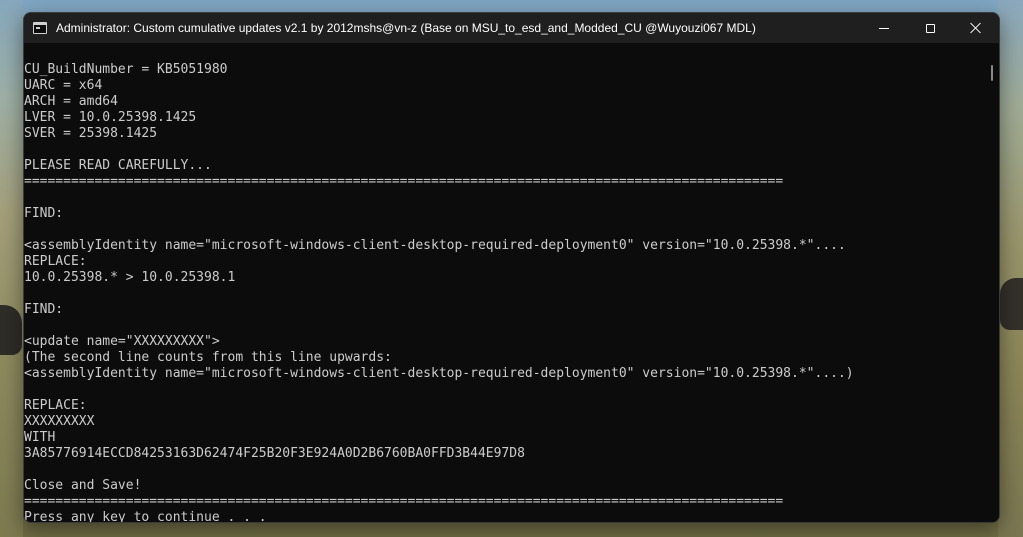 This screenshot has height=537, width=1023. What do you see at coordinates (63, 85) in the screenshot?
I see `console-line: UARC = x64` at bounding box center [63, 85].